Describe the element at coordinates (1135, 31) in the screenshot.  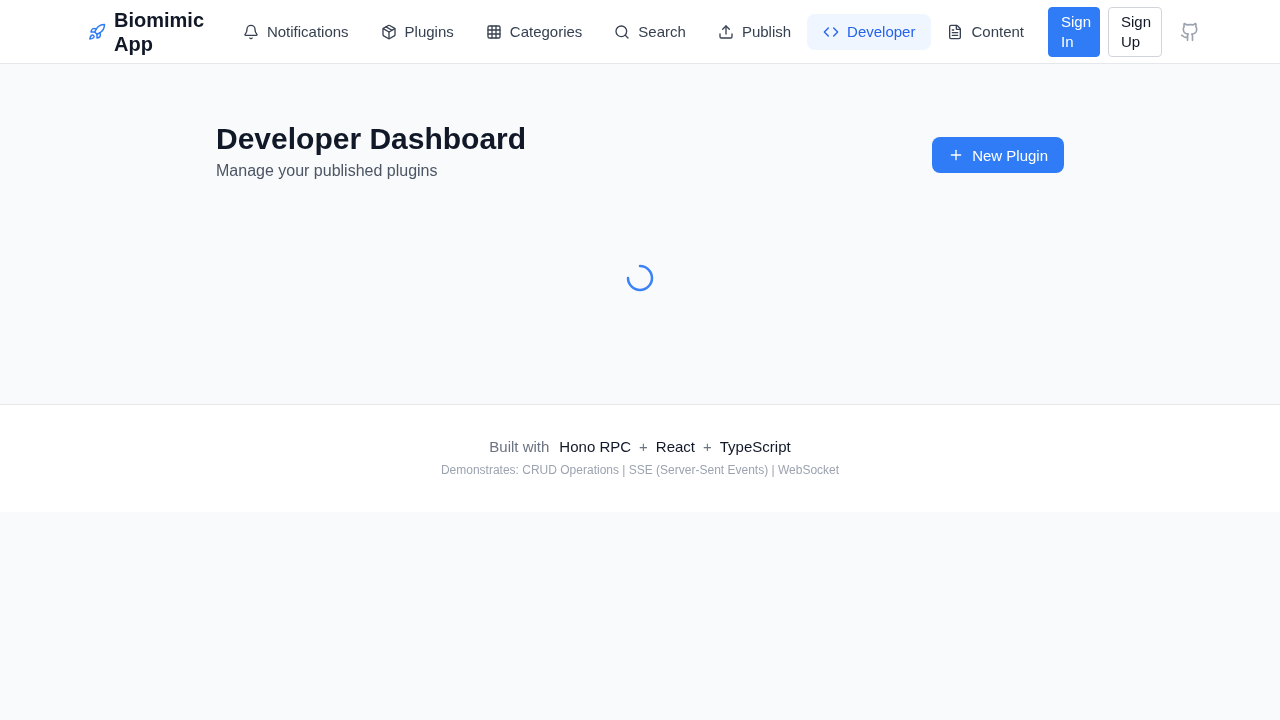
I see `sign-up-button: Sign Up` at that location.